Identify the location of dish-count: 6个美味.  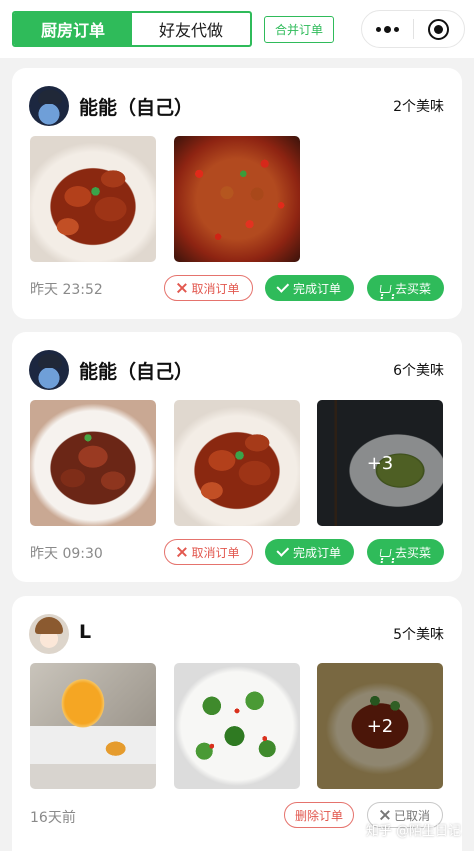
(418, 371).